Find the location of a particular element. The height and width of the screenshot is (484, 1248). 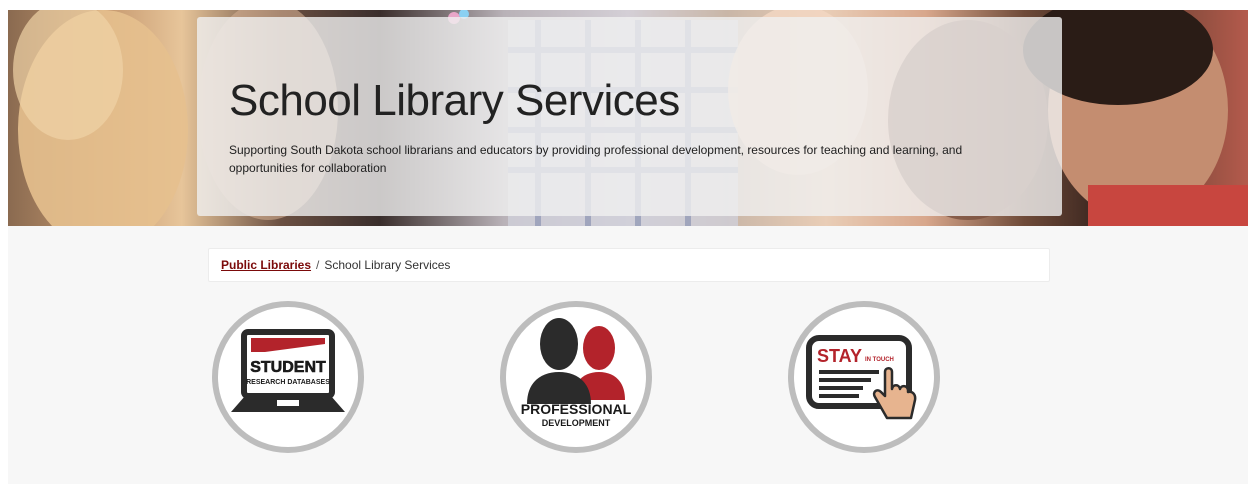

stay-in-touch-tile: STAY IN TOUCH is located at coordinates (864, 377).